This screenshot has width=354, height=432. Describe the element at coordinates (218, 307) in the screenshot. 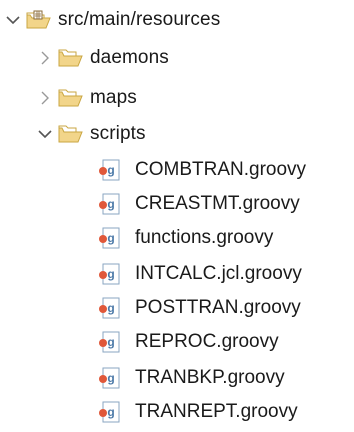

I see `tree-file-label: POSTTRAN.groovy` at that location.